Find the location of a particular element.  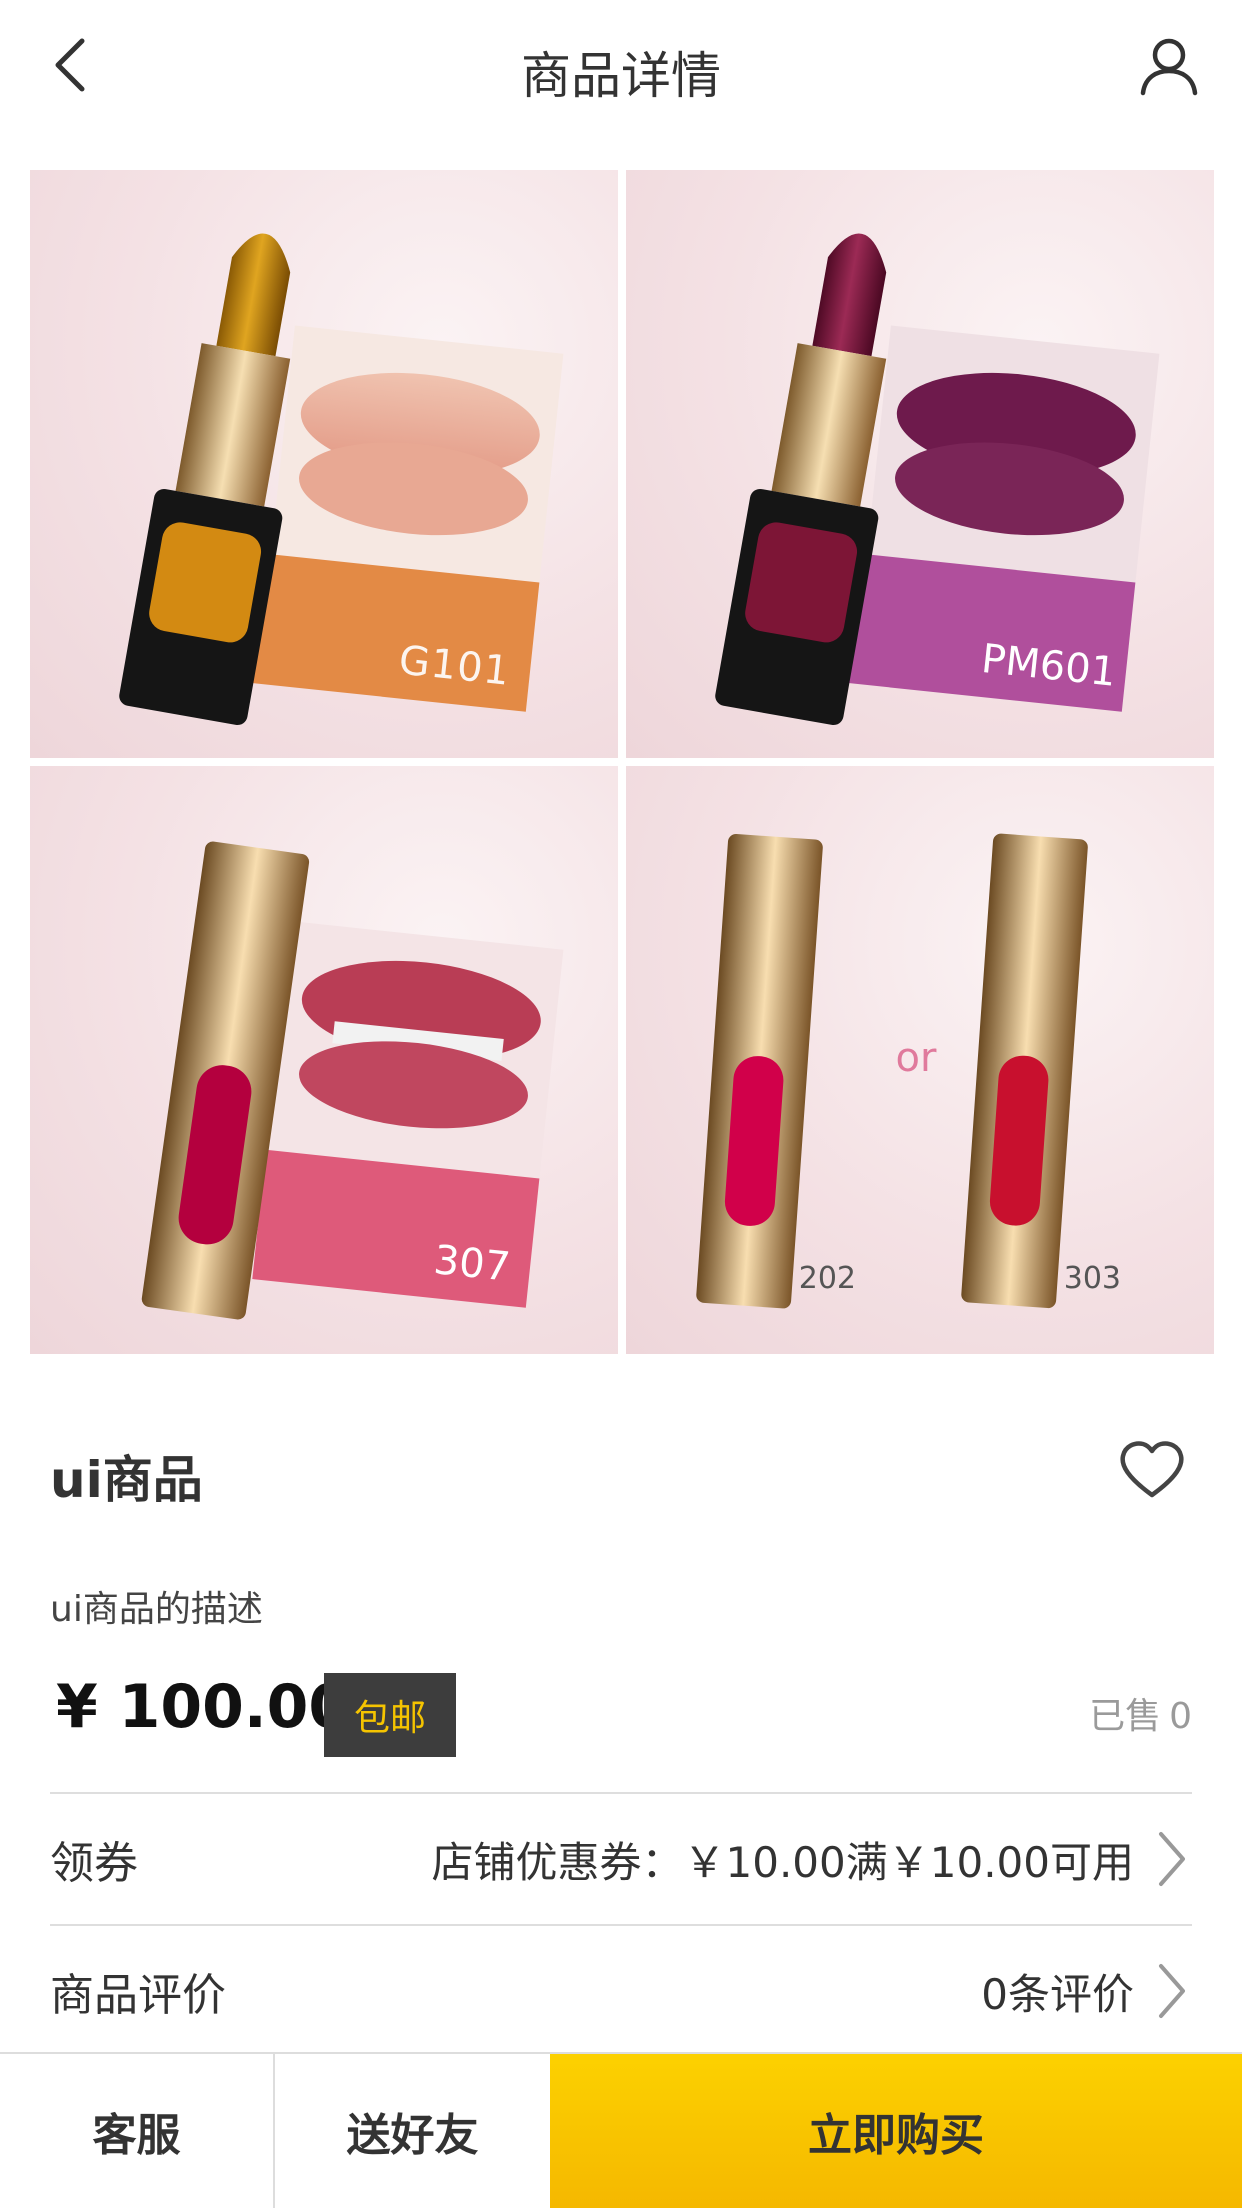

coupon-label: 领券 is located at coordinates (94, 1863).